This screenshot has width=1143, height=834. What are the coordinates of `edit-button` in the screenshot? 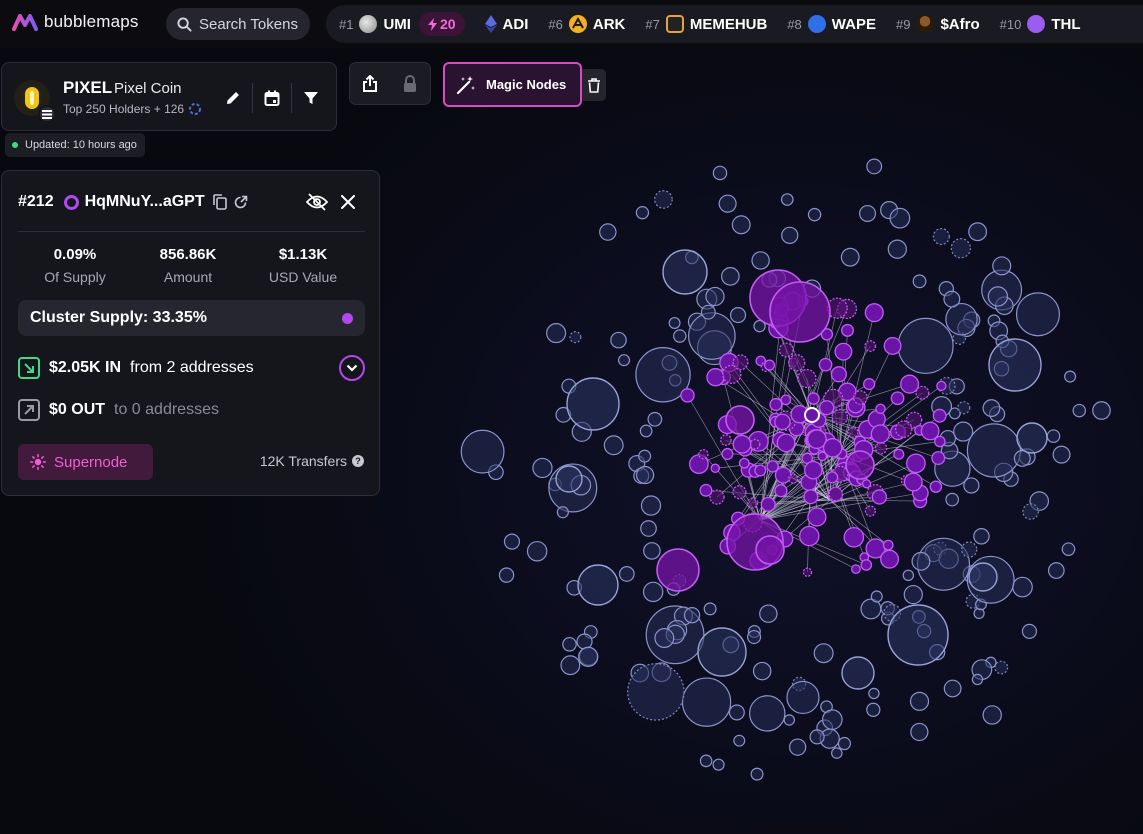 It's located at (233, 98).